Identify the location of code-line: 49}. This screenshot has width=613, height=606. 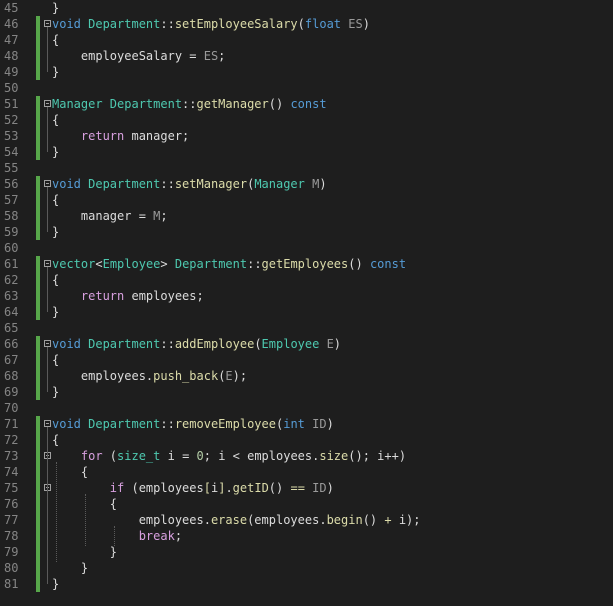
(306, 72).